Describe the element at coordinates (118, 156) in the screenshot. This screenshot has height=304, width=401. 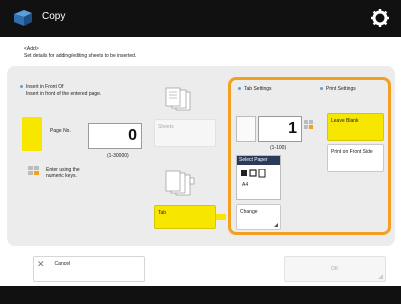
I see `page-no-range: (1-30000)` at that location.